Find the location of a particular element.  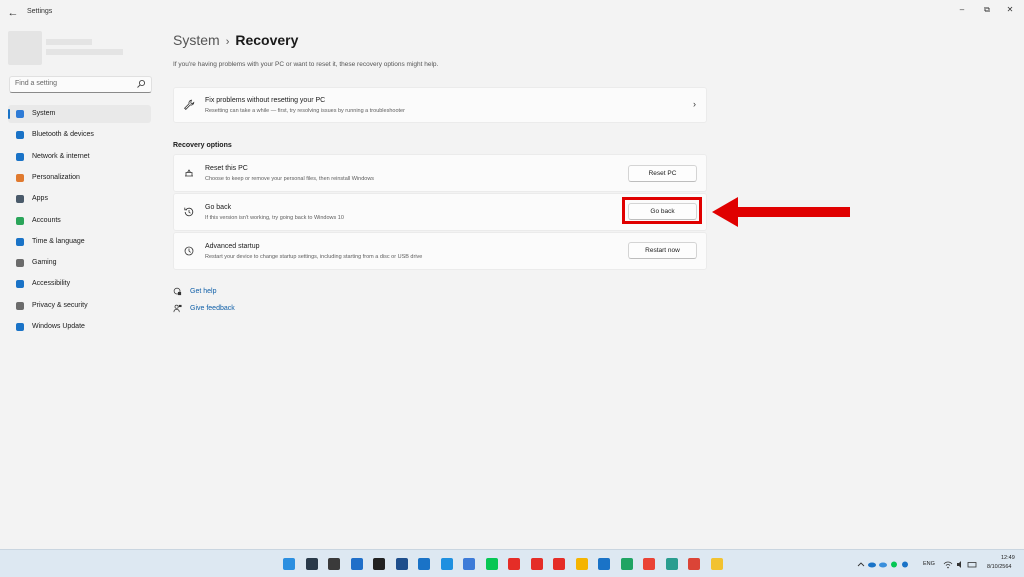

sidebar-item-label: Accounts is located at coordinates (46, 220).